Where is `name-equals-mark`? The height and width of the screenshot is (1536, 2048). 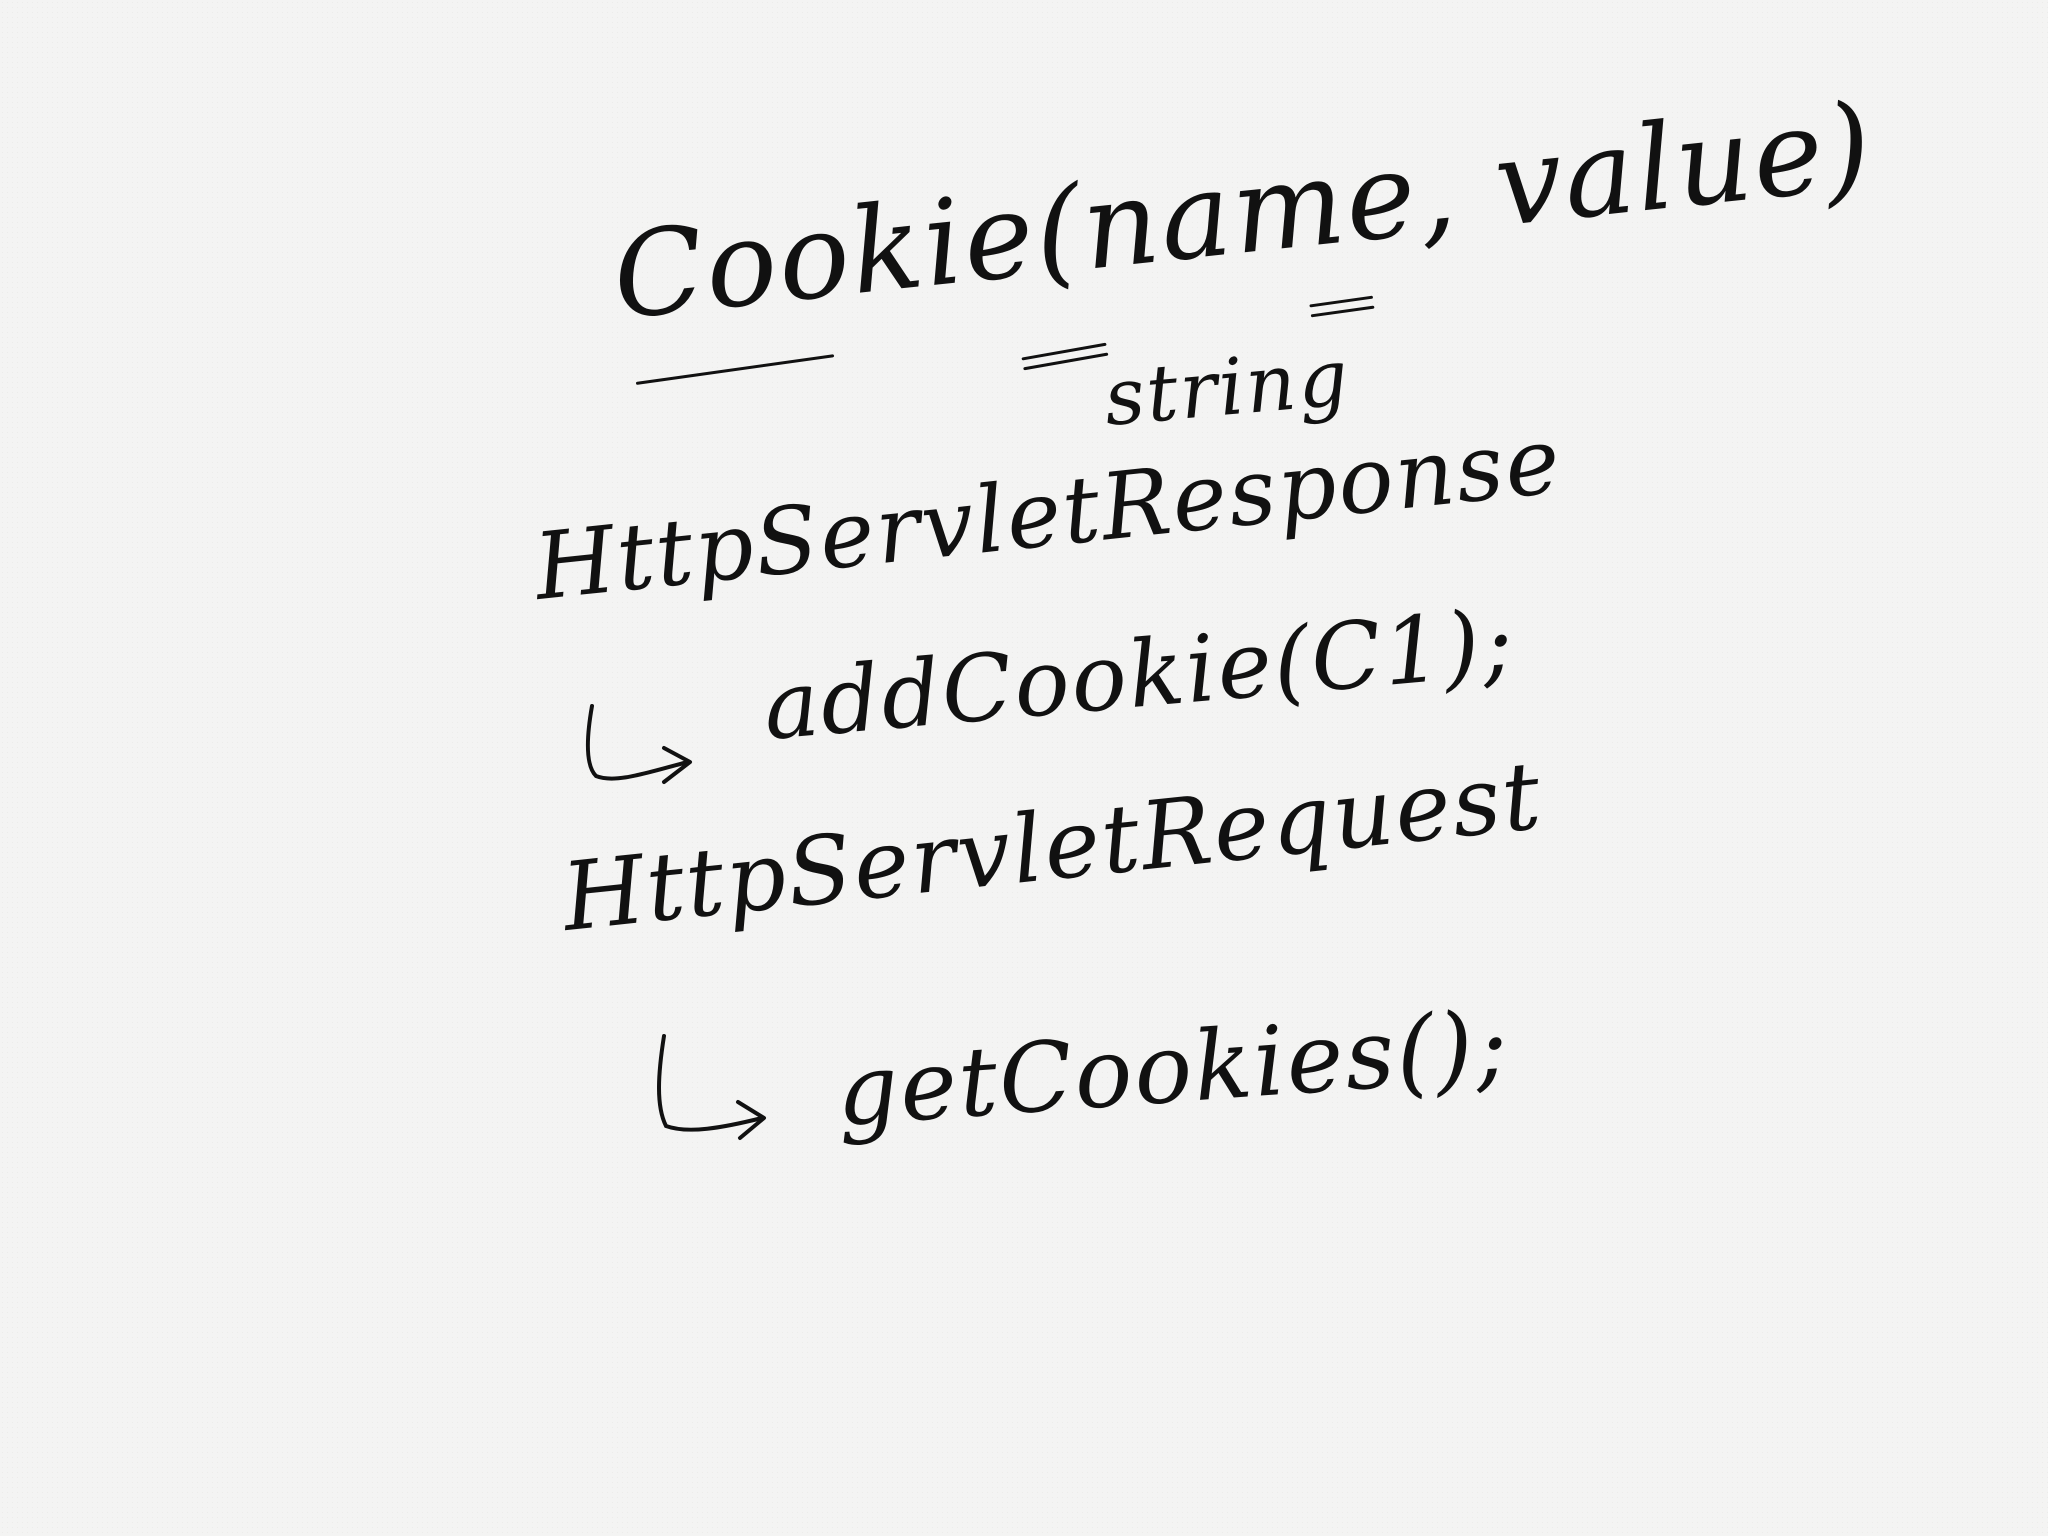 name-equals-mark is located at coordinates (1064, 357).